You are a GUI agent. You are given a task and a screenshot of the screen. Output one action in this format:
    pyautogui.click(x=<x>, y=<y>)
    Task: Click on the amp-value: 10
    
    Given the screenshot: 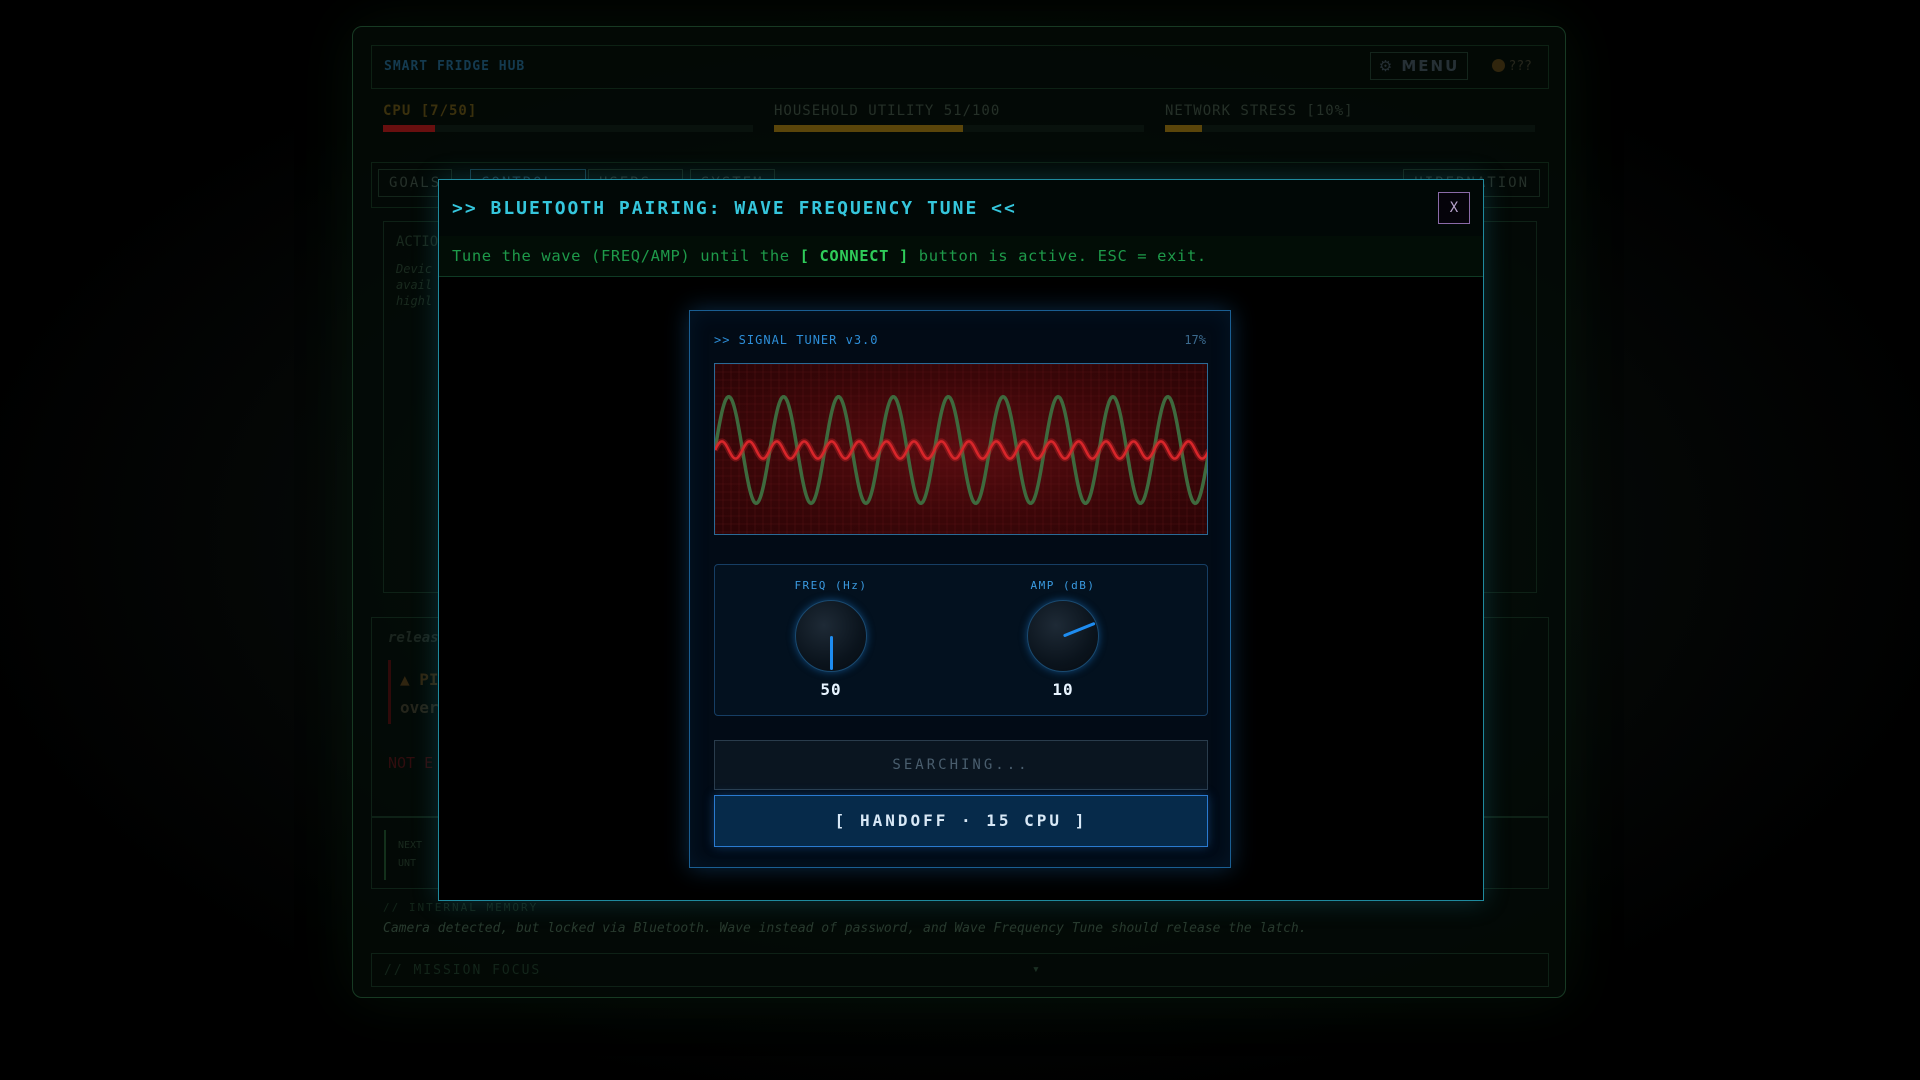 What is the action you would take?
    pyautogui.click(x=1063, y=689)
    